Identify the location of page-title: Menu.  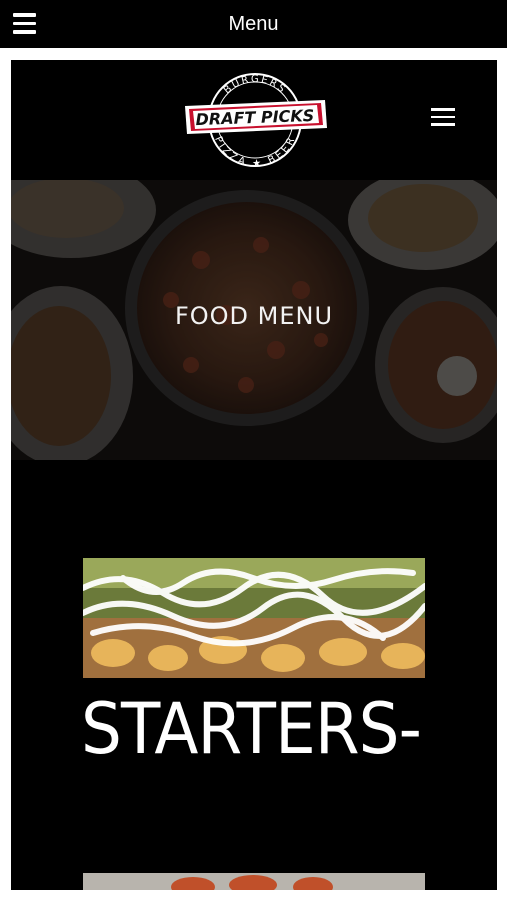
(253, 23).